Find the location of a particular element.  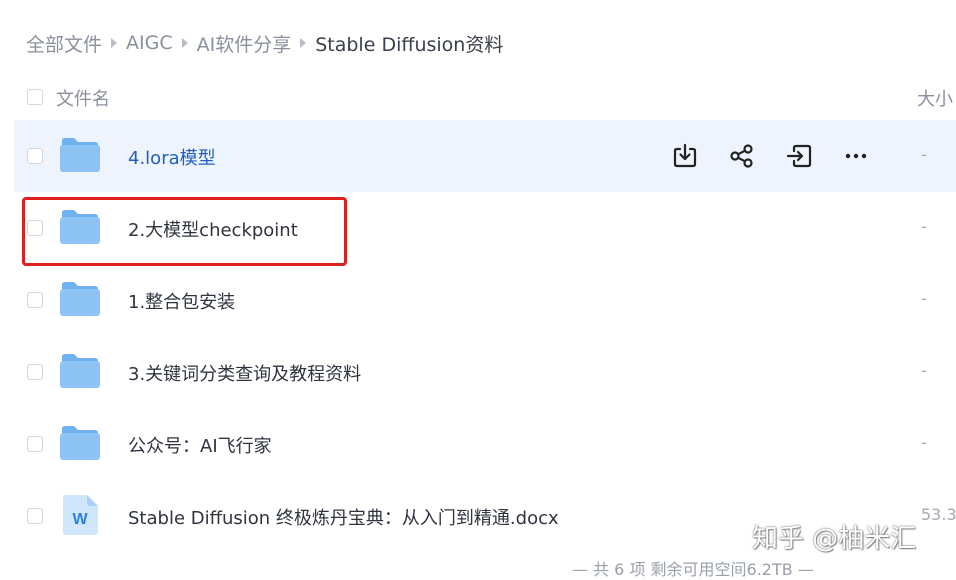

breadcrumb: 全部文件 AIGC AI软件分享 Stable Diffusion资料 is located at coordinates (264, 43).